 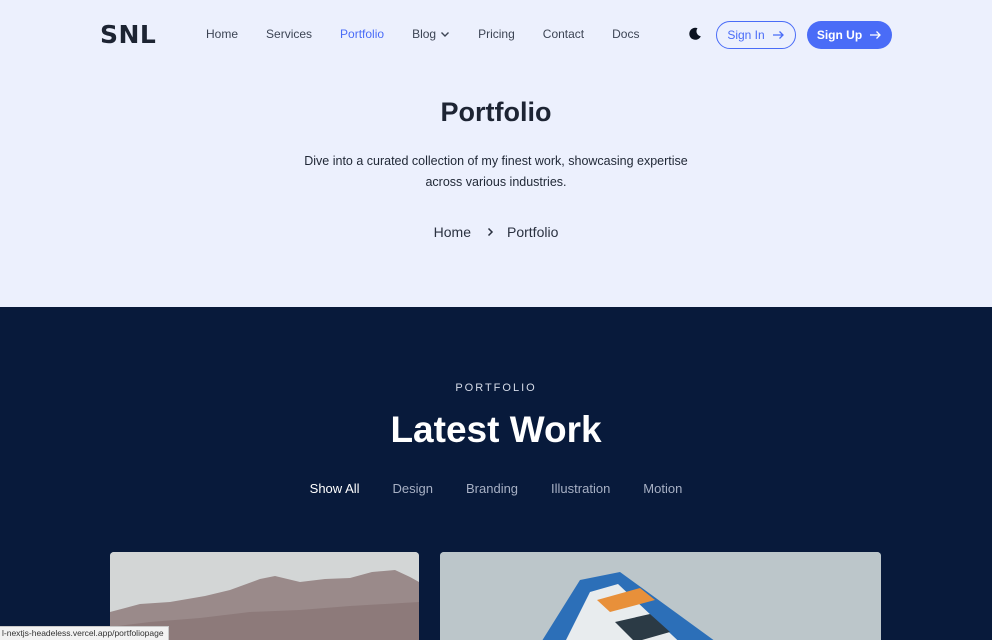 I want to click on portfolio-item-image, so click(x=660, y=596).